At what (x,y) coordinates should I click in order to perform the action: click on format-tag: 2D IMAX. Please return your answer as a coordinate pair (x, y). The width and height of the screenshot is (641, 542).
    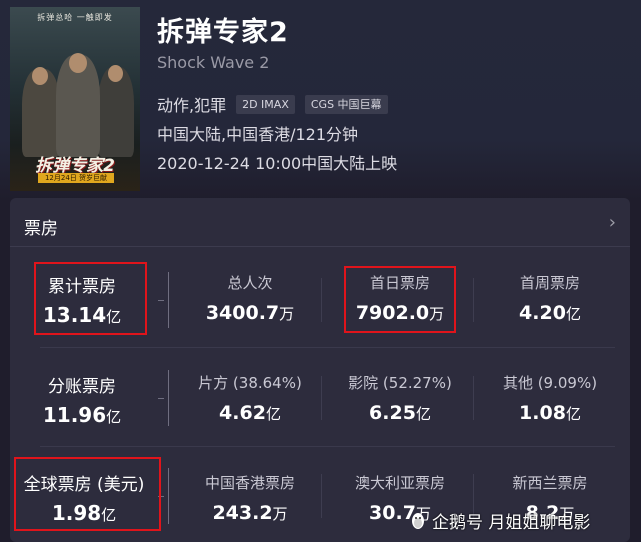
    Looking at the image, I should click on (265, 104).